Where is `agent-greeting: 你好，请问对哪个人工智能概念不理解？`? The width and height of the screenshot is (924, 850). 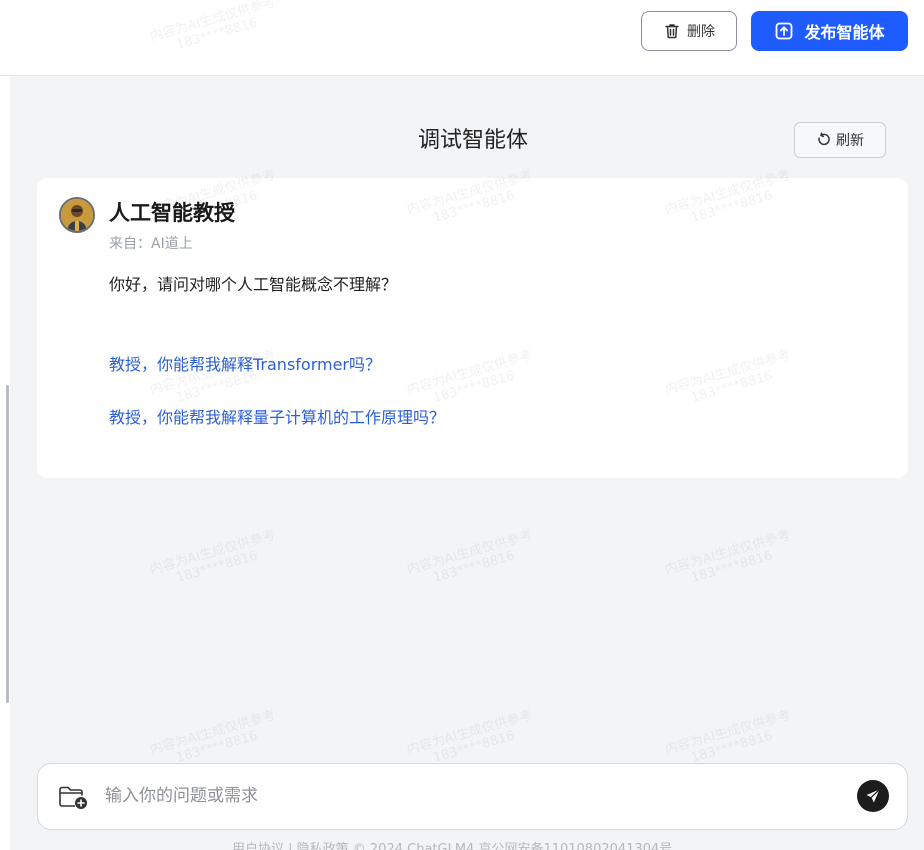
agent-greeting: 你好，请问对哪个人工智能概念不理解？ is located at coordinates (253, 284).